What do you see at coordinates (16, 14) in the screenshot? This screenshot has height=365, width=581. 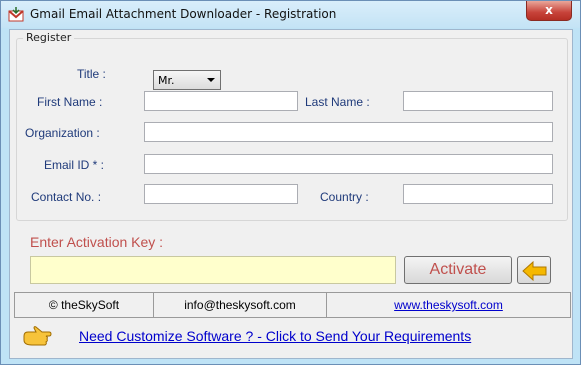 I see `gmail-download-icon` at bounding box center [16, 14].